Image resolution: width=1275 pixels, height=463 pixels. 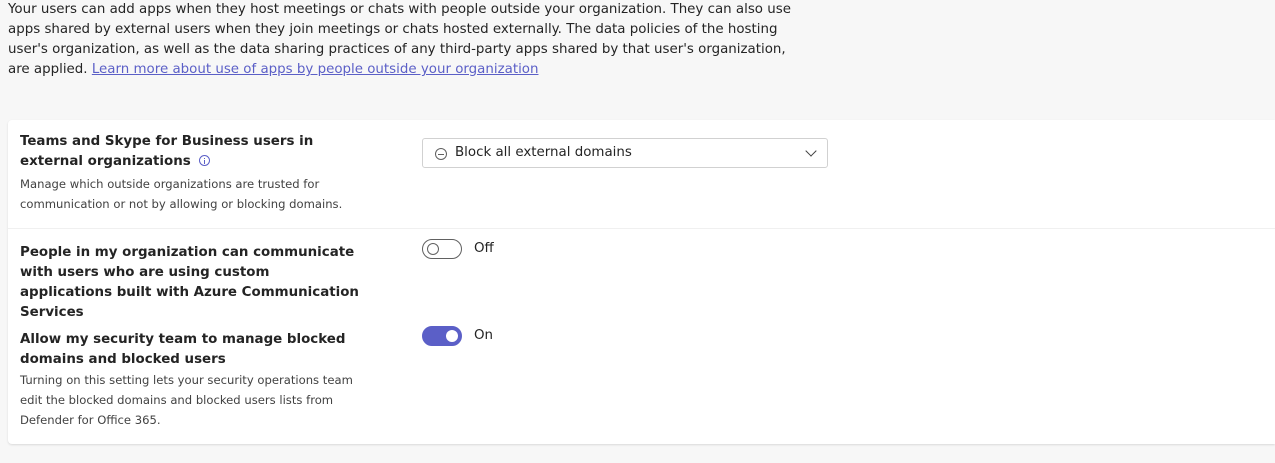 What do you see at coordinates (442, 249) in the screenshot?
I see `acs-toggle` at bounding box center [442, 249].